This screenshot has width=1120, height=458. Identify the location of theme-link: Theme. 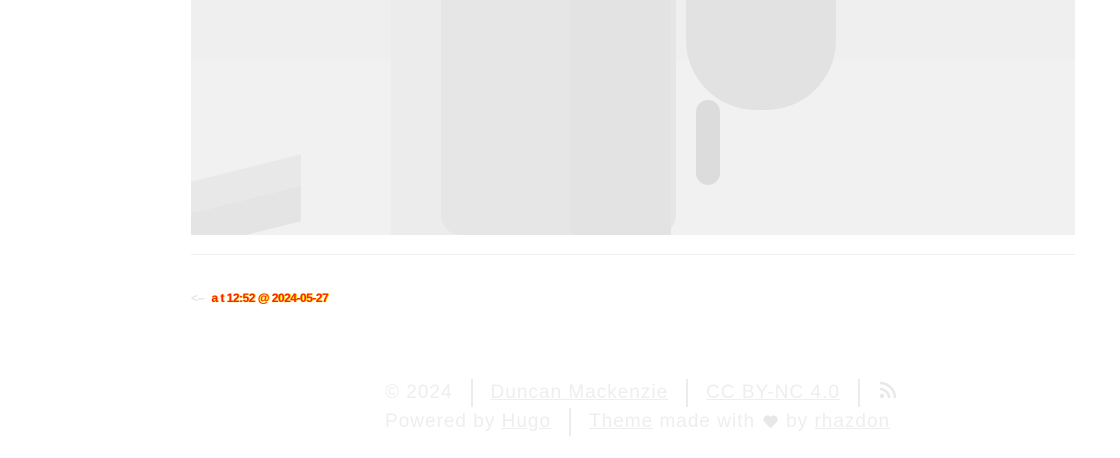
(621, 422).